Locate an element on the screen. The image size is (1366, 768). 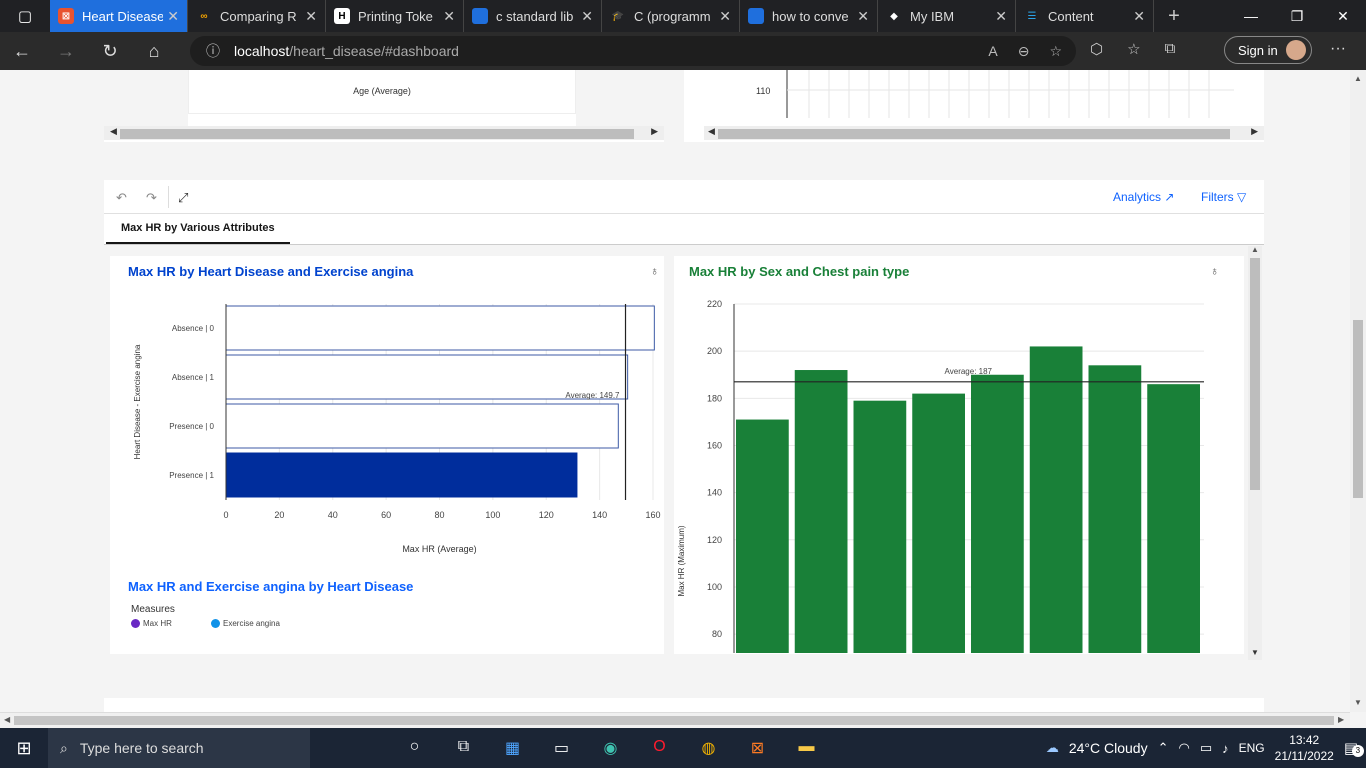
tab-my-ibm: ◆ My IBM ✕ is located at coordinates (947, 16).